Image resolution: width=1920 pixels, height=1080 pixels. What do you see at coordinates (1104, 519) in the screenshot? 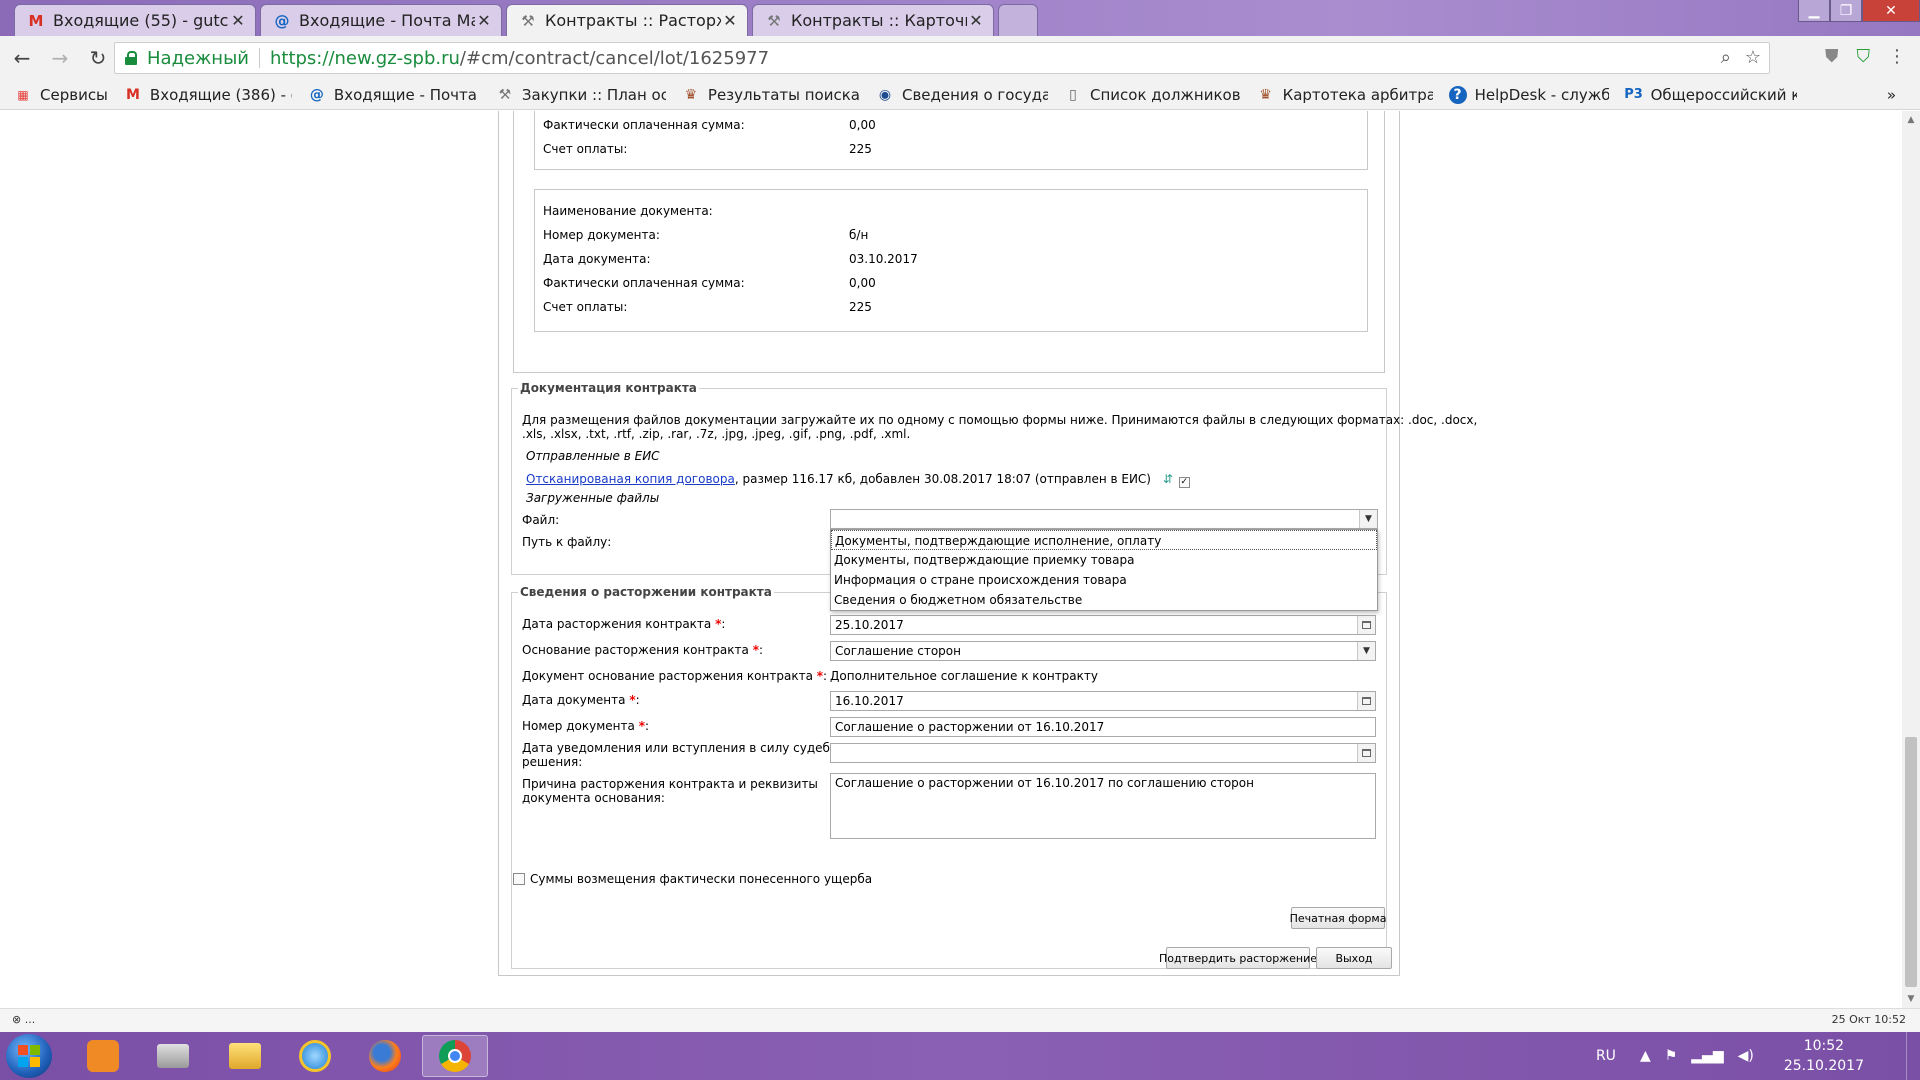
I see `file-type-select: ▼` at bounding box center [1104, 519].